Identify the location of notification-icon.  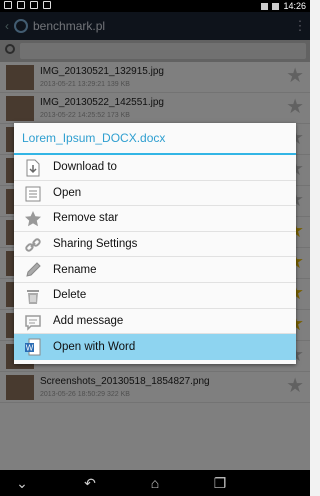
(8, 5).